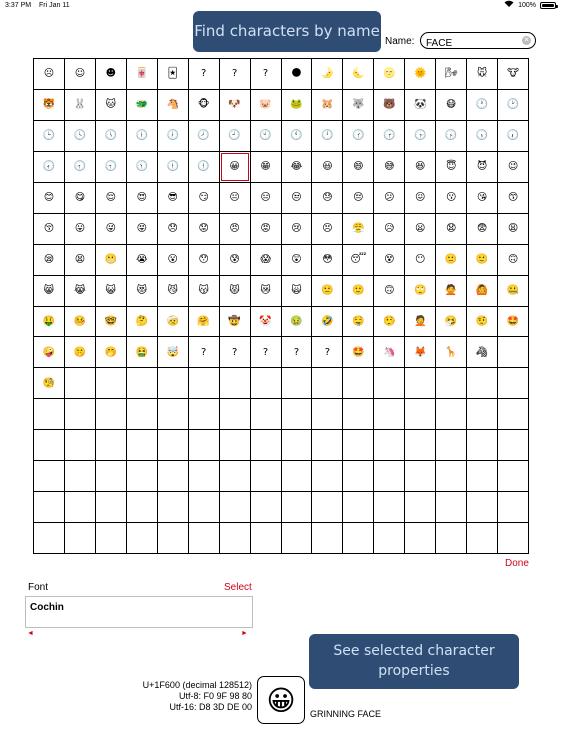  What do you see at coordinates (266, 136) in the screenshot?
I see `character-cell: 🕙` at bounding box center [266, 136].